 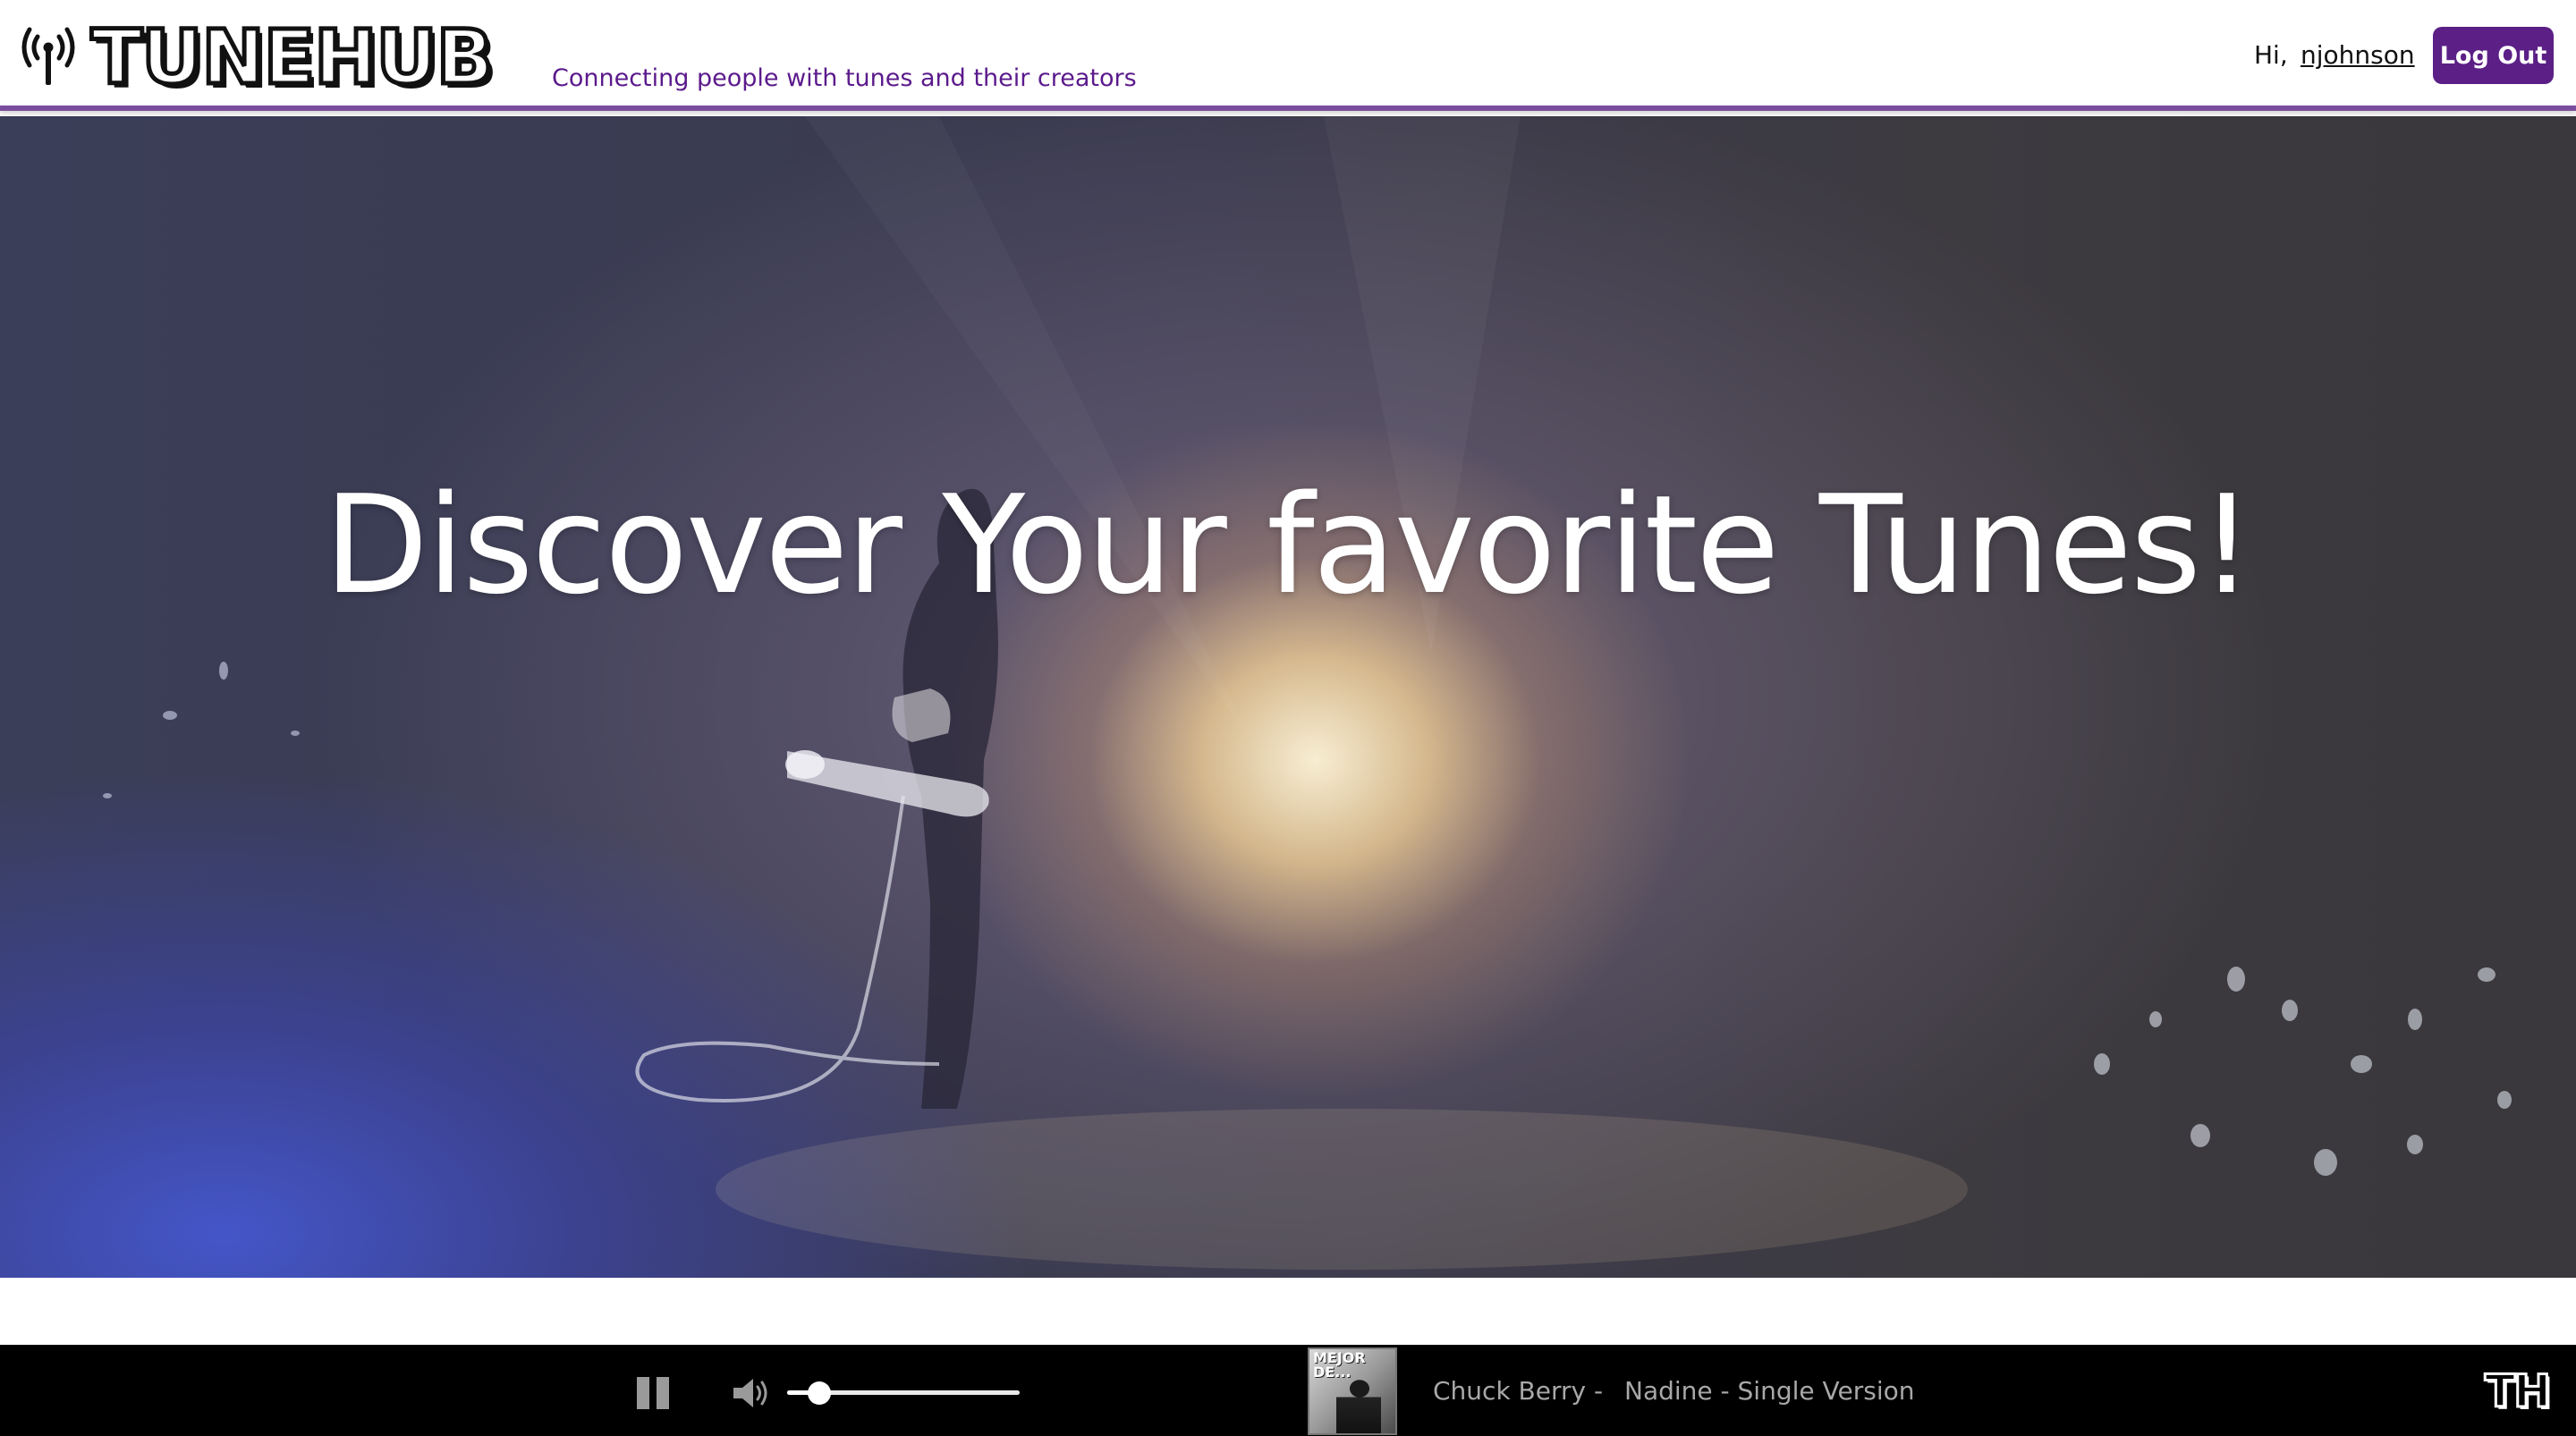 I want to click on pause-button, so click(x=654, y=1393).